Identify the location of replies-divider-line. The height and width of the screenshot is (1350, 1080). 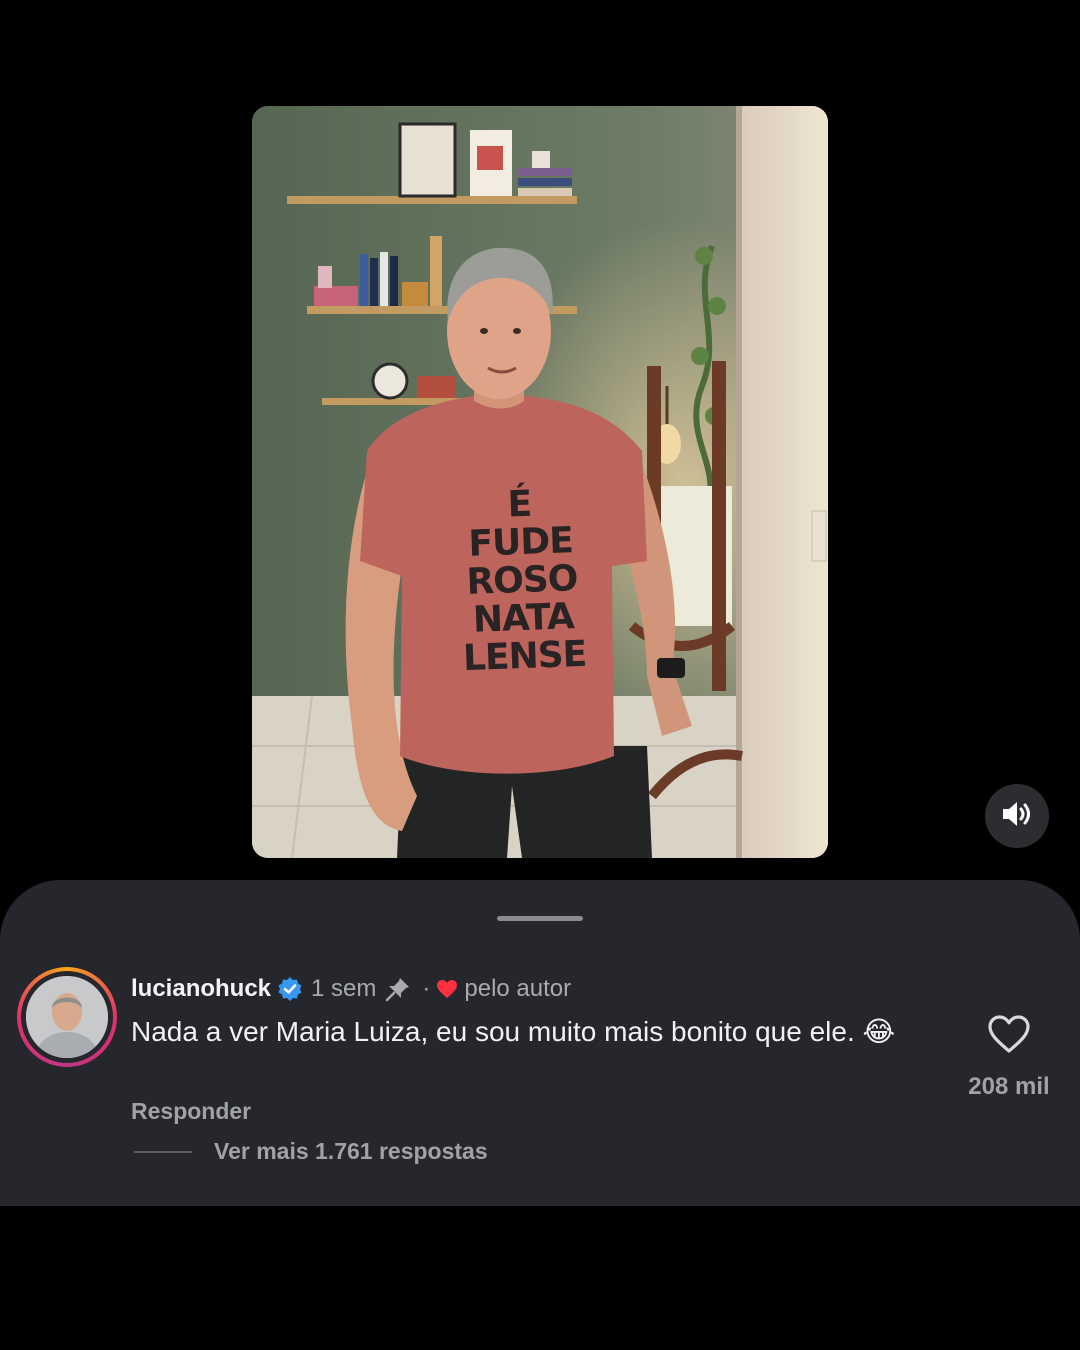
(163, 1151).